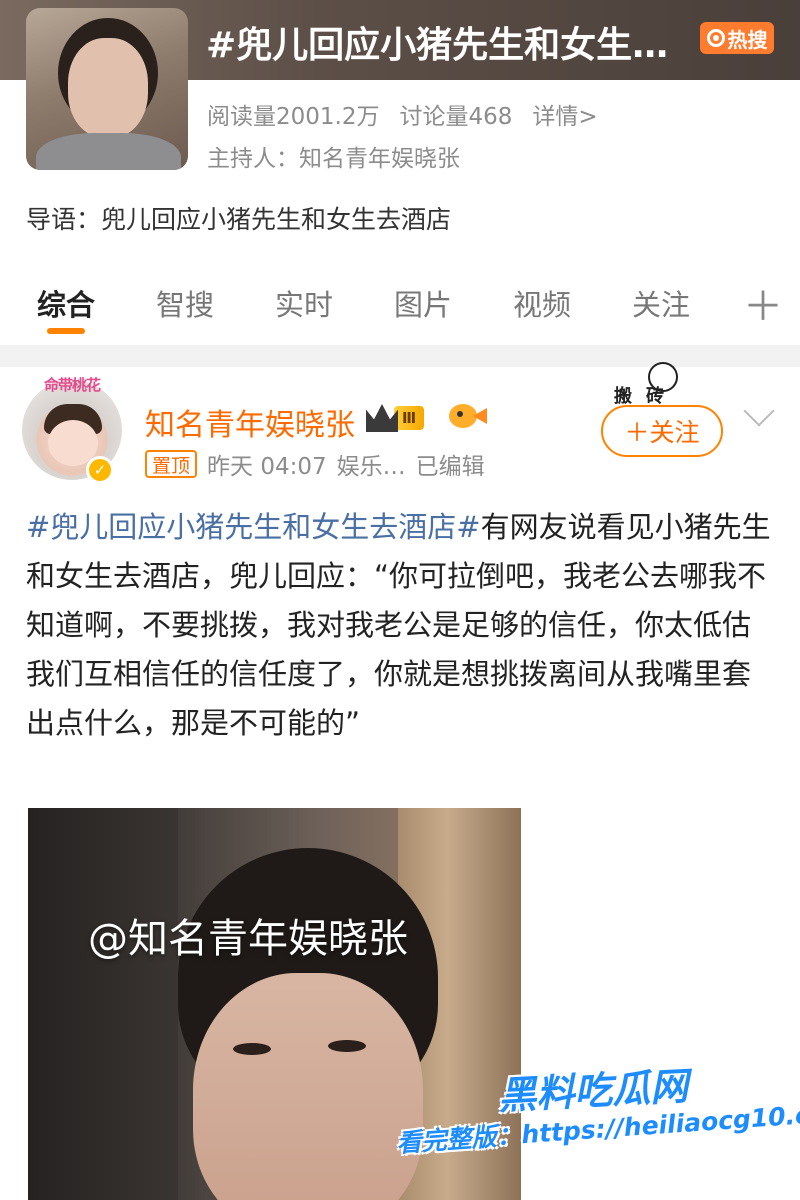 The width and height of the screenshot is (800, 1200). What do you see at coordinates (66, 303) in the screenshot?
I see `tab-comprehensive: 综合` at bounding box center [66, 303].